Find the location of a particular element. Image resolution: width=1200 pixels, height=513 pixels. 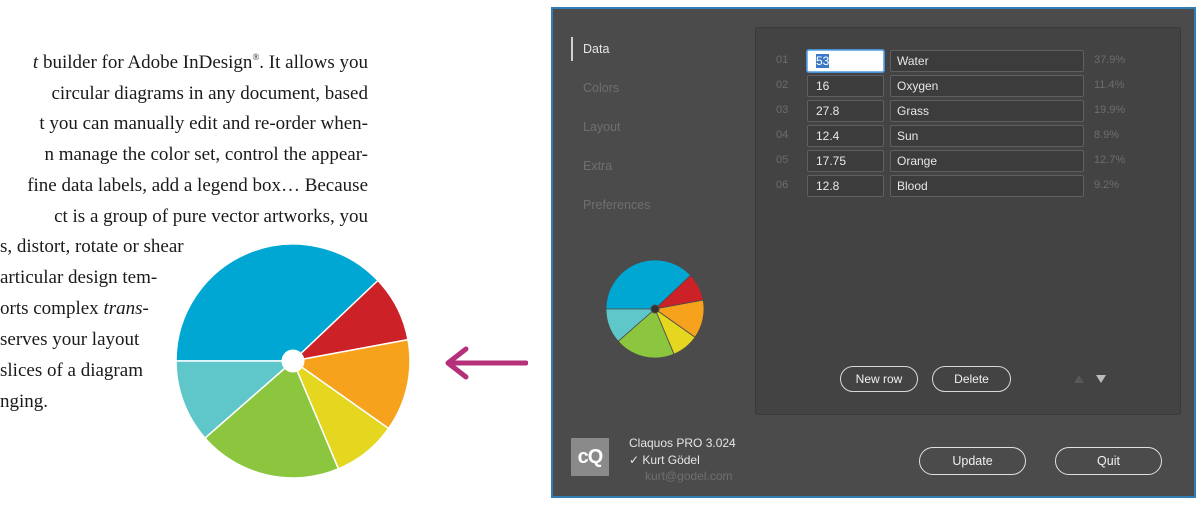

name-input: Orange is located at coordinates (987, 161).